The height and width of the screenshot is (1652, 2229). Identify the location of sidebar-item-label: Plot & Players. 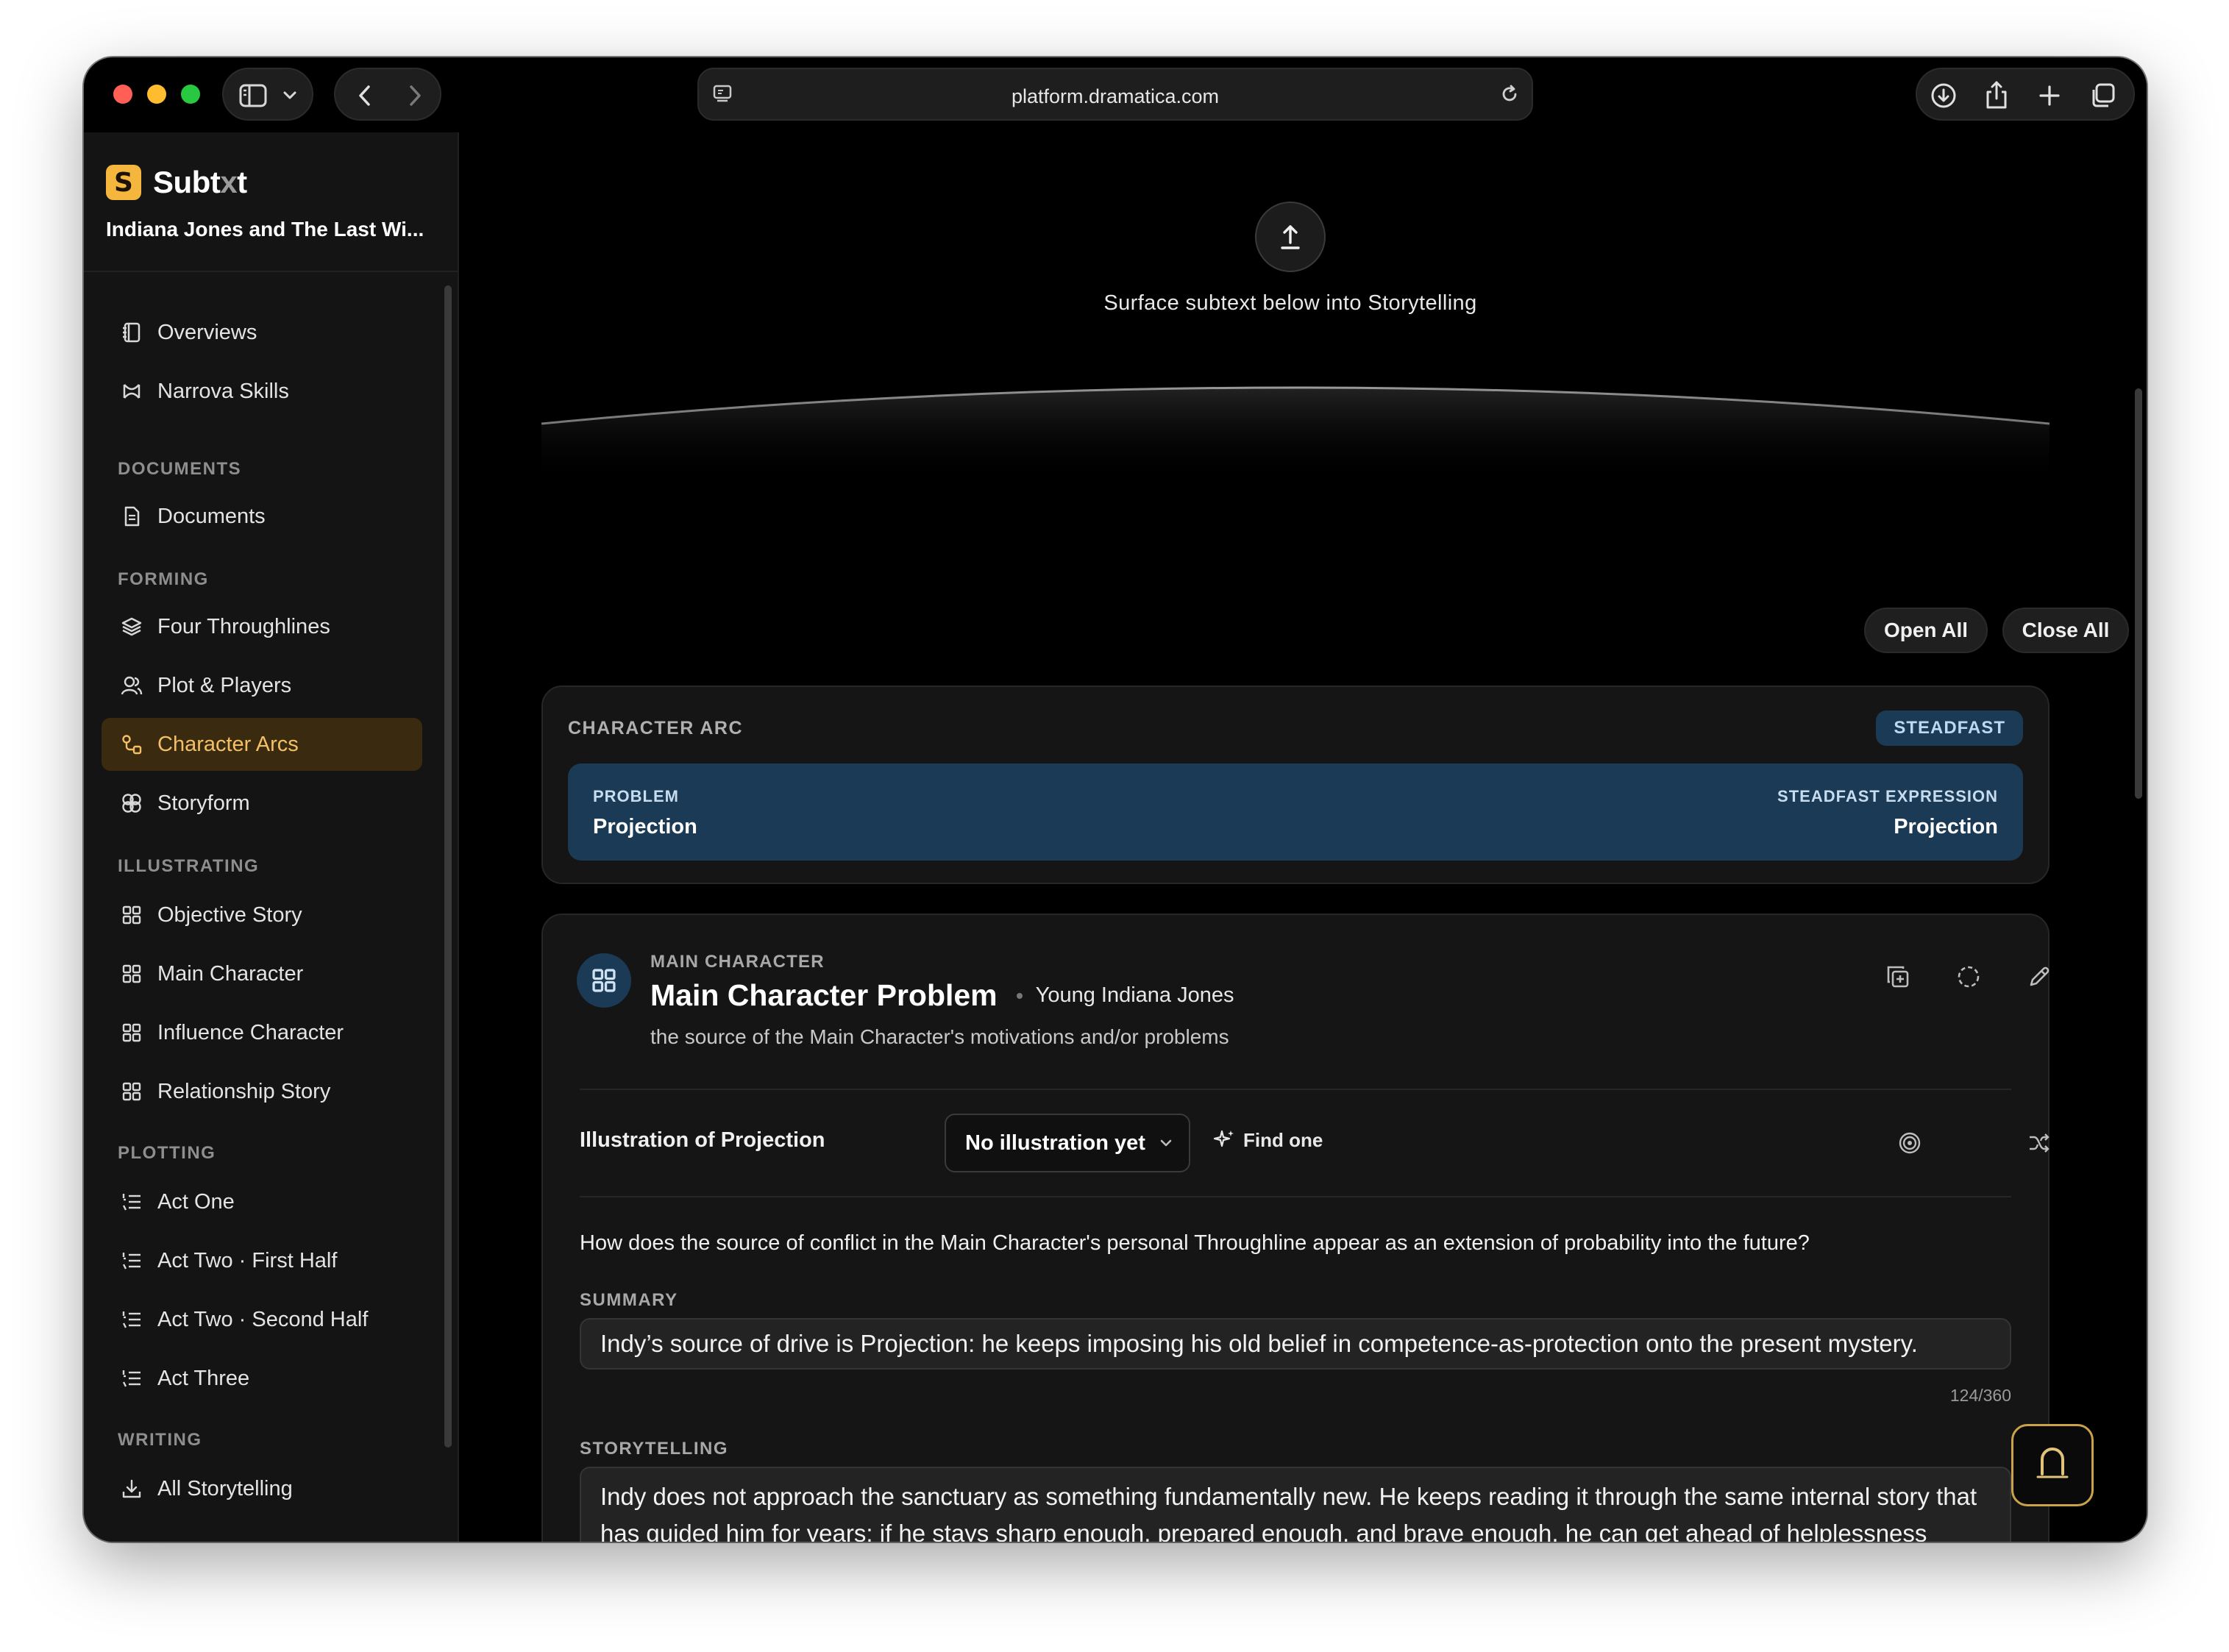
(224, 685).